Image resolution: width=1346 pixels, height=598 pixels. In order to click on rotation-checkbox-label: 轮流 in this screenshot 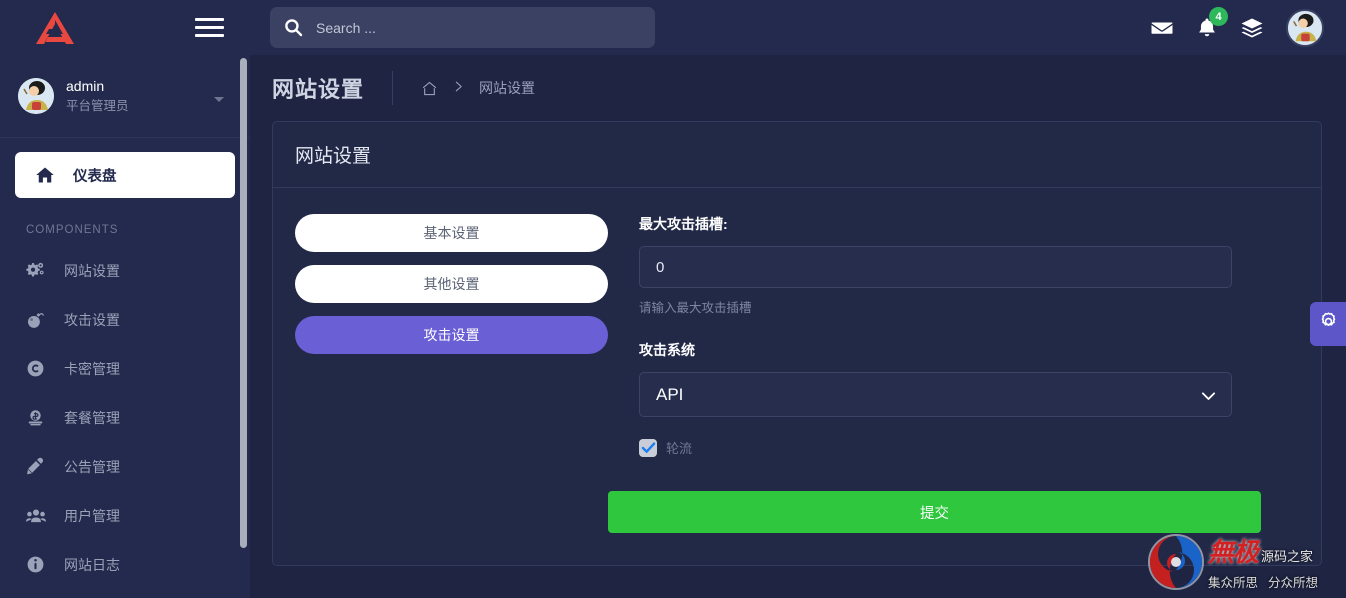, I will do `click(679, 448)`.